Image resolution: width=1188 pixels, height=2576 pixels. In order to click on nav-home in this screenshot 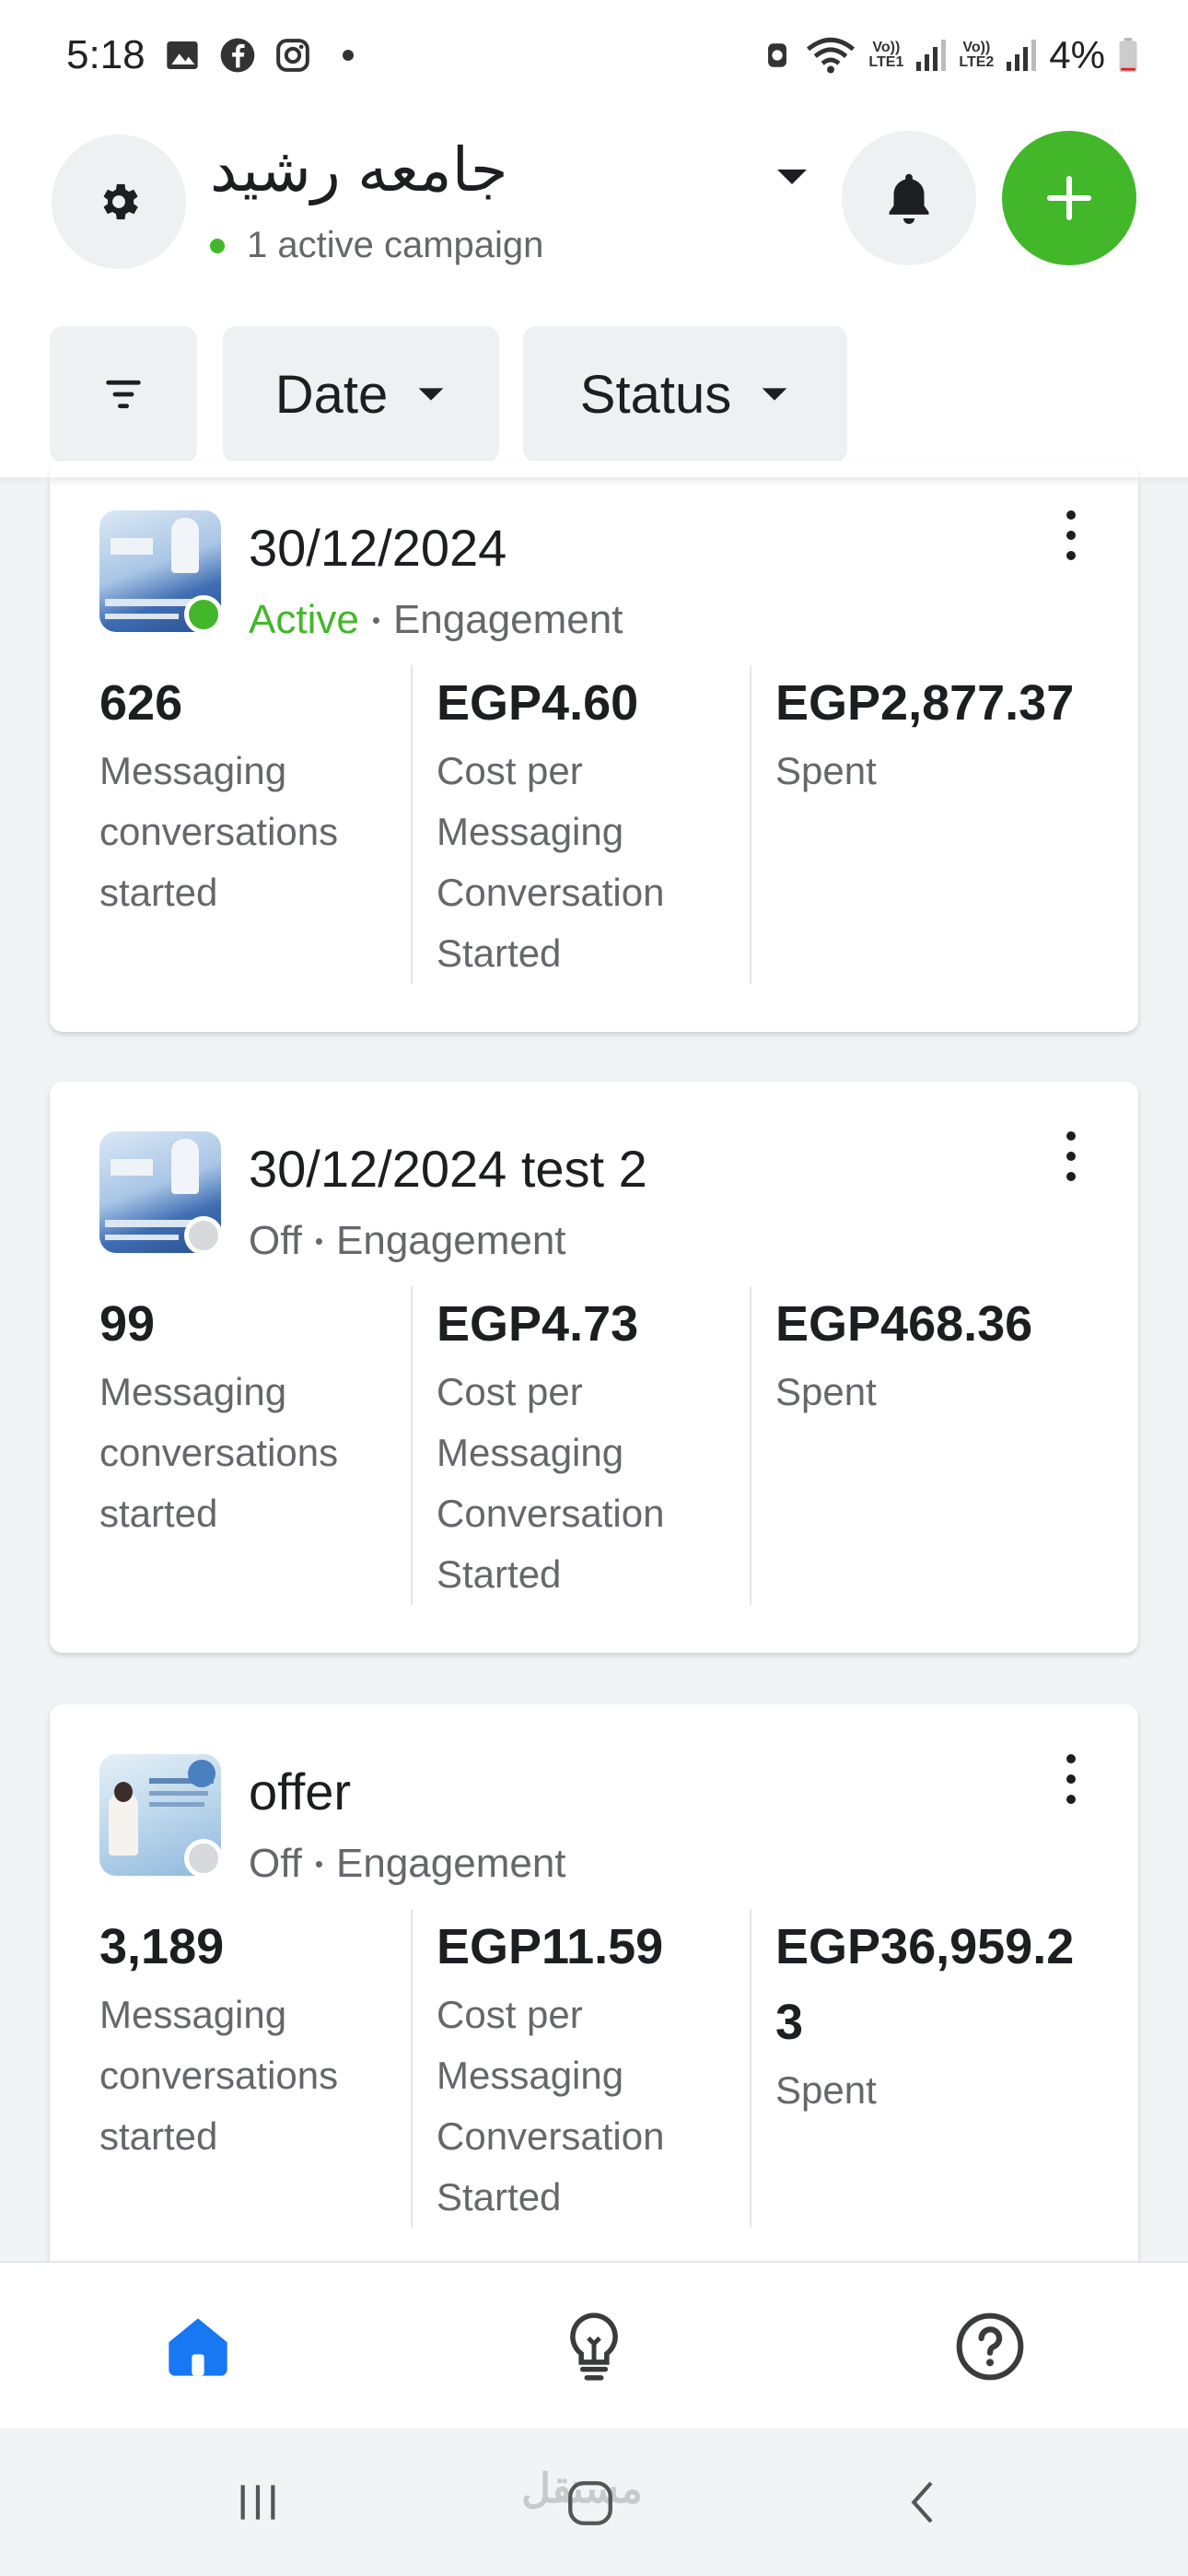, I will do `click(198, 2346)`.